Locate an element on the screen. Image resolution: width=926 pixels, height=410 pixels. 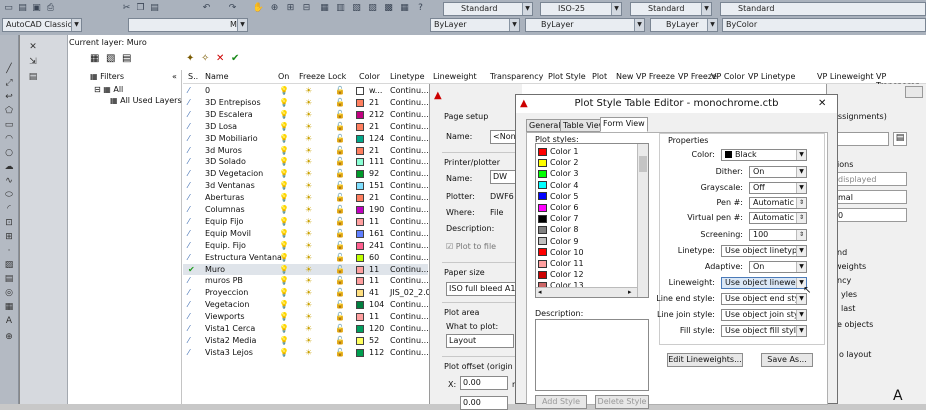
layer-states-icon: ▤ is located at coordinates (126, 58).